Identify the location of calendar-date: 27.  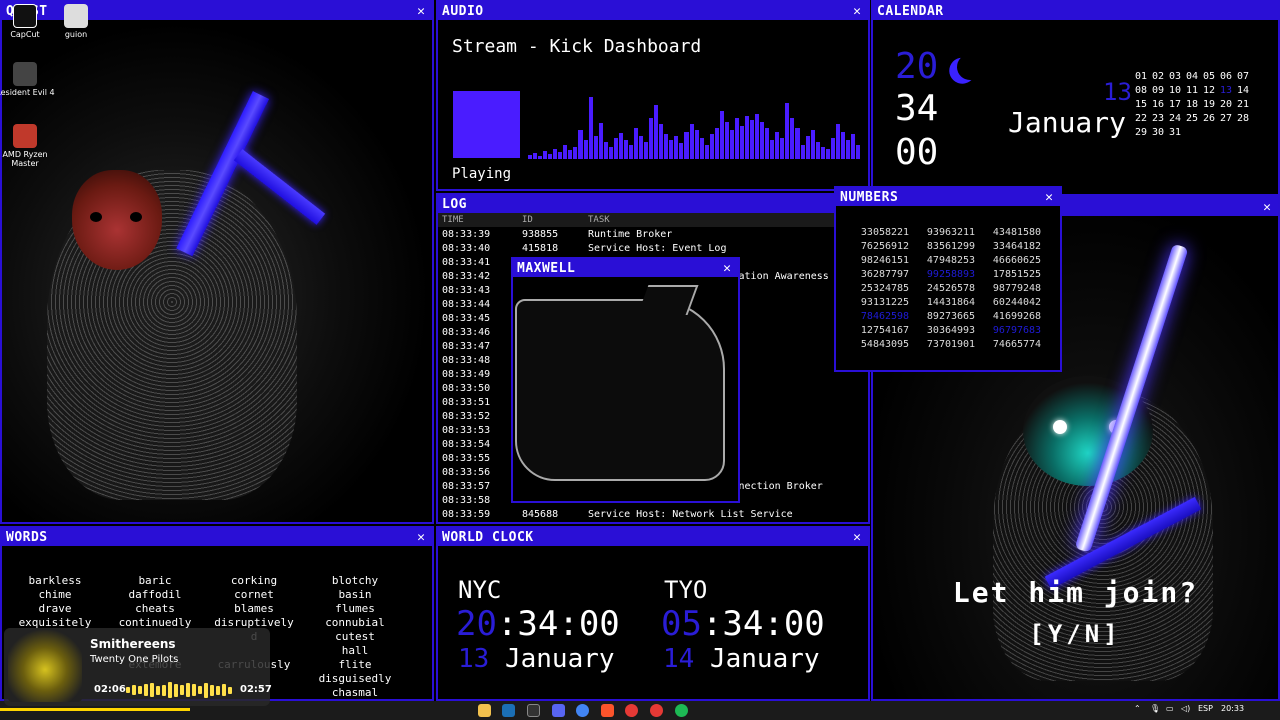
(1228, 119).